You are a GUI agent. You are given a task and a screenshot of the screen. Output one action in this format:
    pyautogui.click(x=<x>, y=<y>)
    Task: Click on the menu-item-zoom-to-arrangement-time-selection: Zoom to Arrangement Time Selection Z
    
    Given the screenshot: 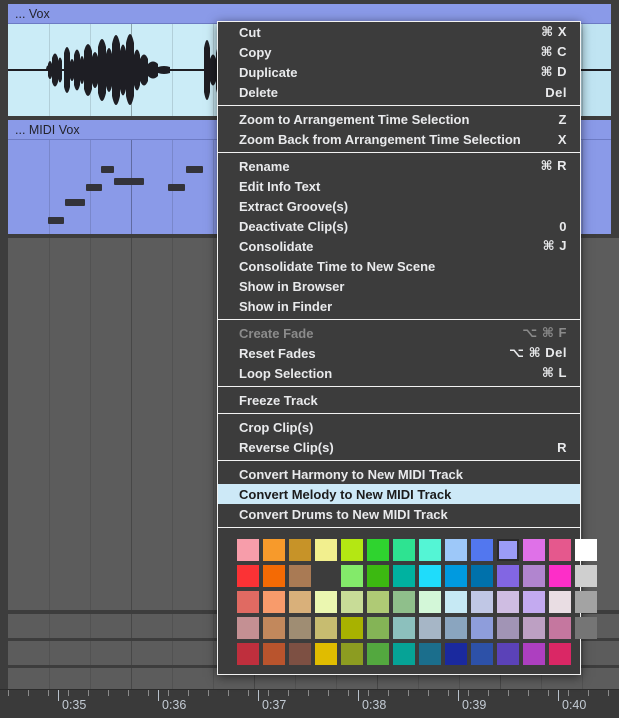 What is the action you would take?
    pyautogui.click(x=399, y=119)
    